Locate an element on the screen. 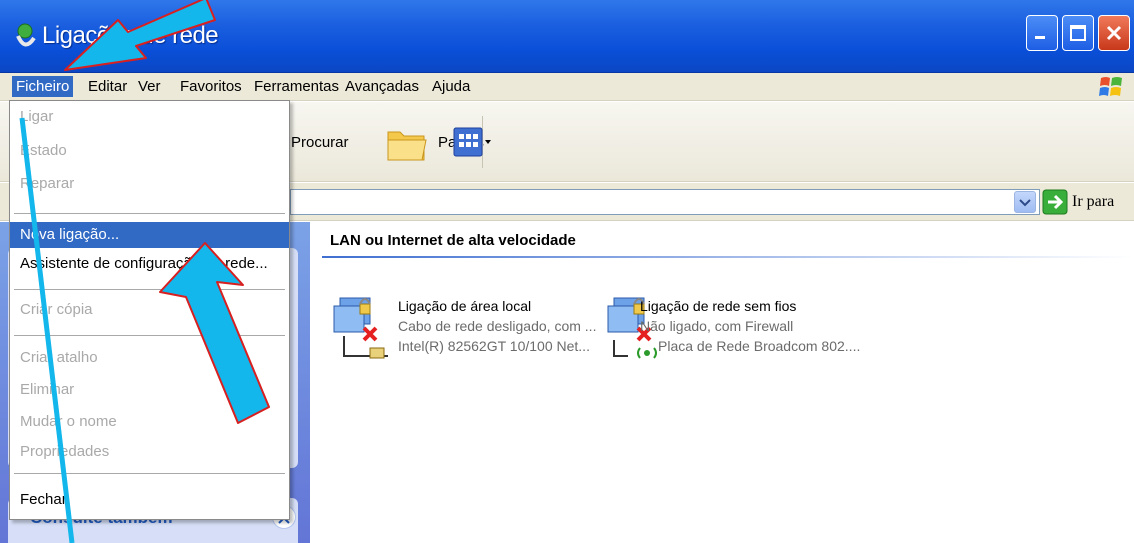 This screenshot has height=543, width=1134. menu-favorites: Favoritos is located at coordinates (211, 86).